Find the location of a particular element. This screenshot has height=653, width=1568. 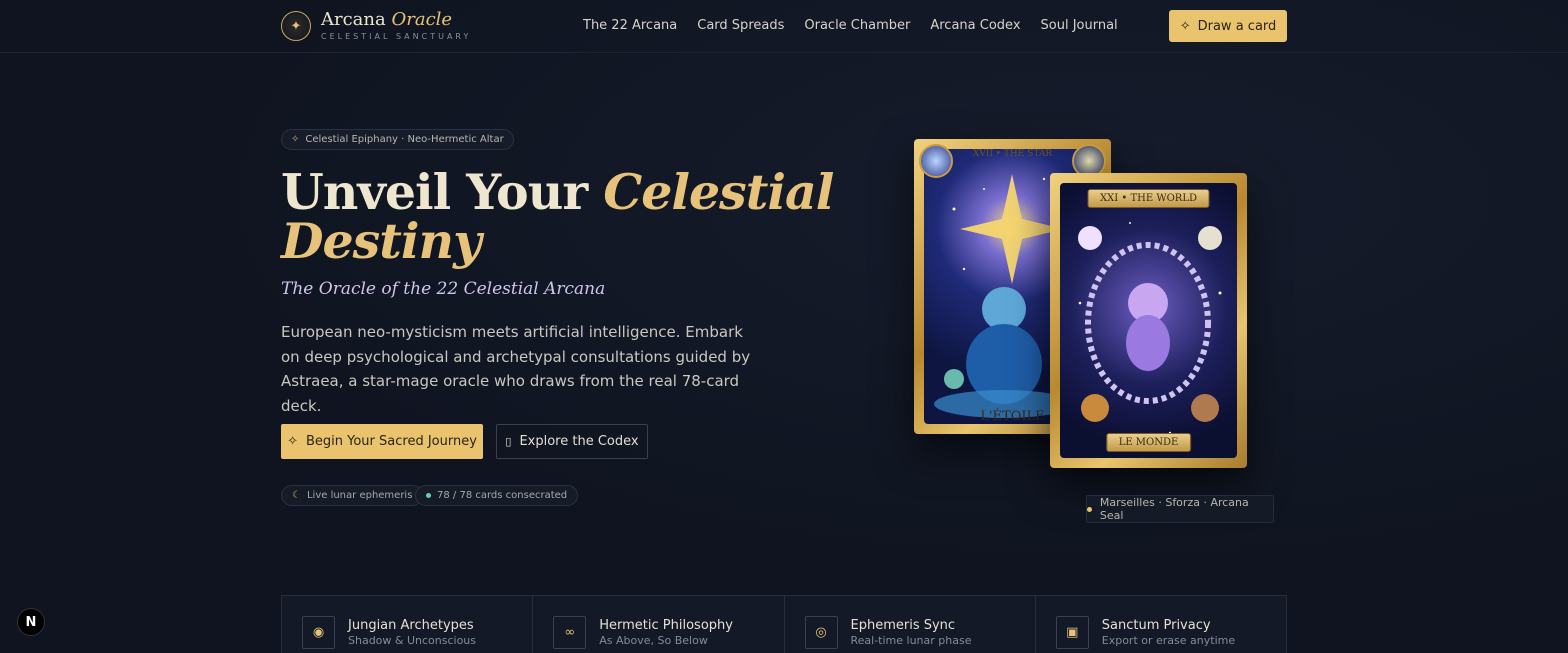

feature-title: Sanctum Privacy is located at coordinates (1156, 625).